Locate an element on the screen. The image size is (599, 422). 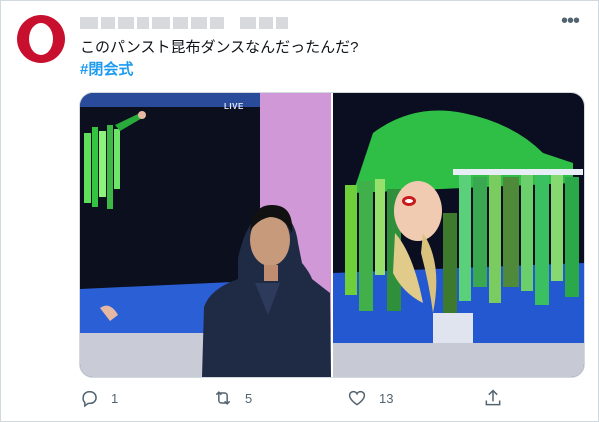
retweet-icon is located at coordinates (223, 398).